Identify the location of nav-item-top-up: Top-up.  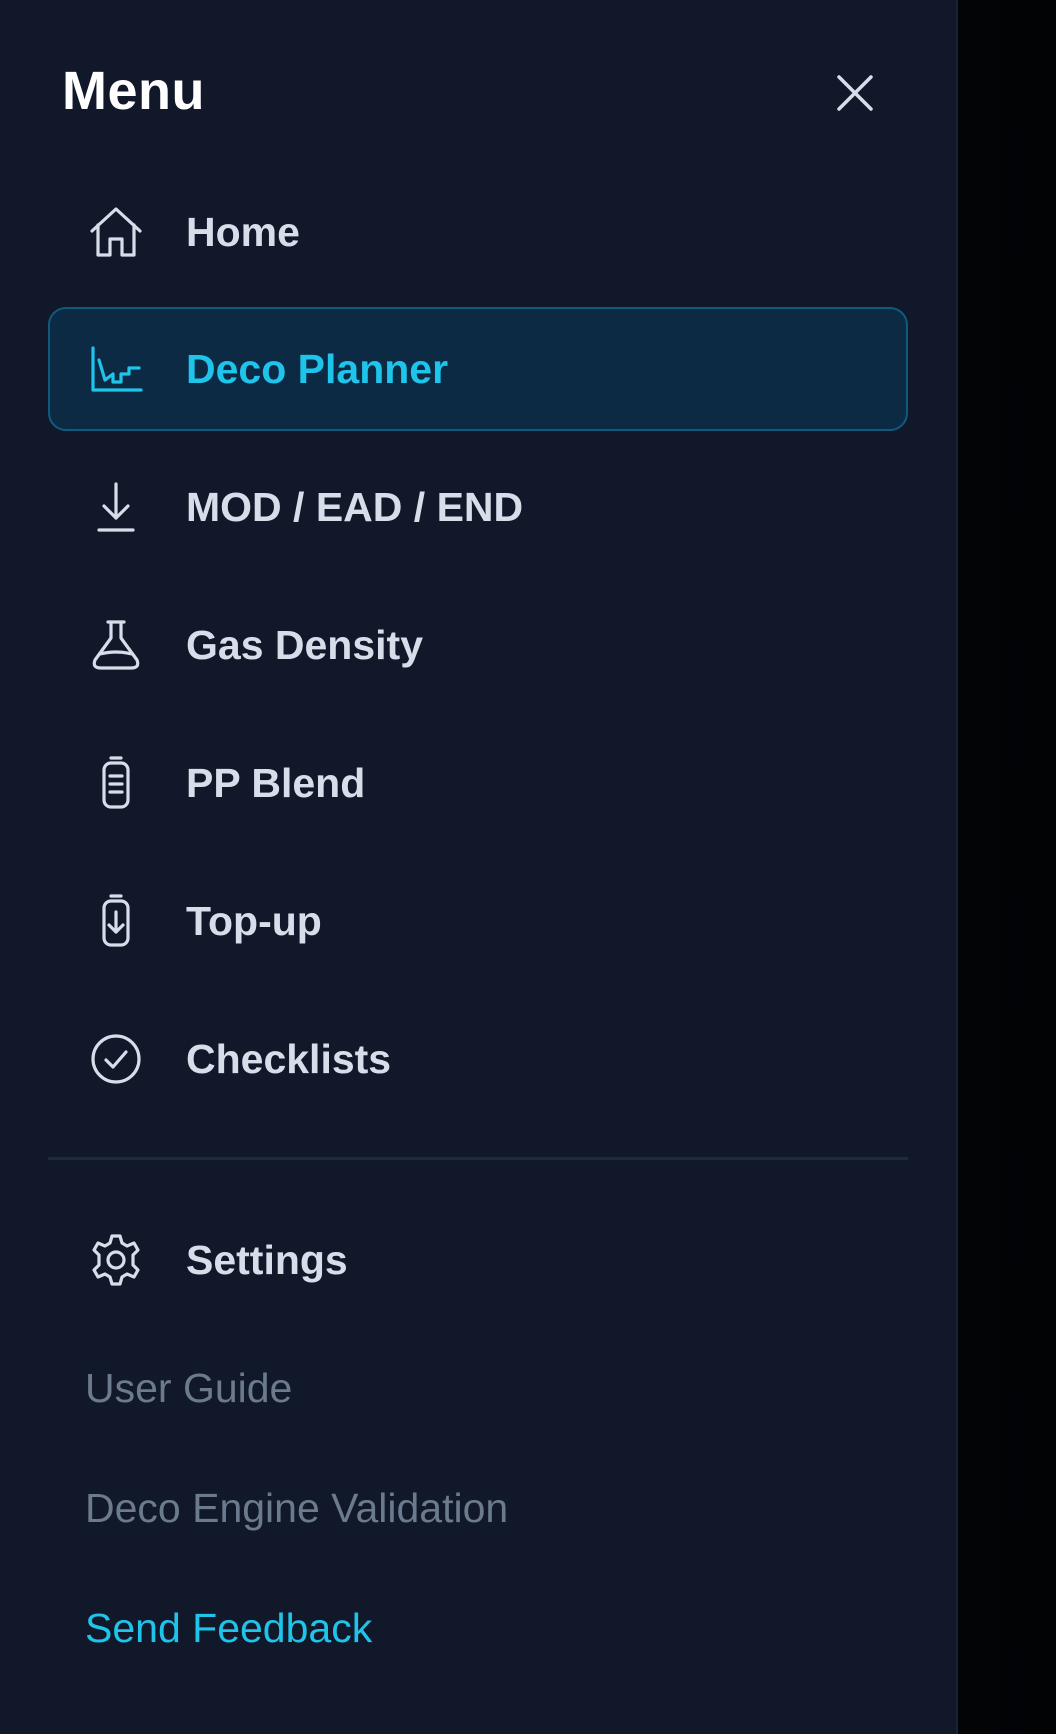
(478, 921).